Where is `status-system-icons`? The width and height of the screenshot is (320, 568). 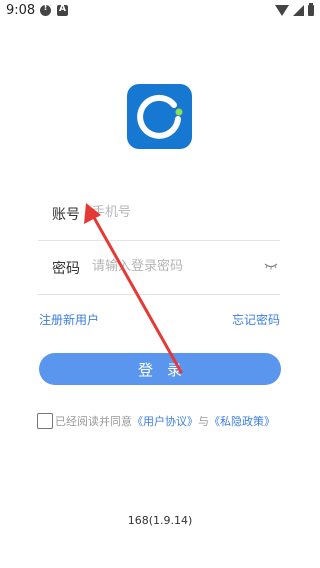 status-system-icons is located at coordinates (294, 9).